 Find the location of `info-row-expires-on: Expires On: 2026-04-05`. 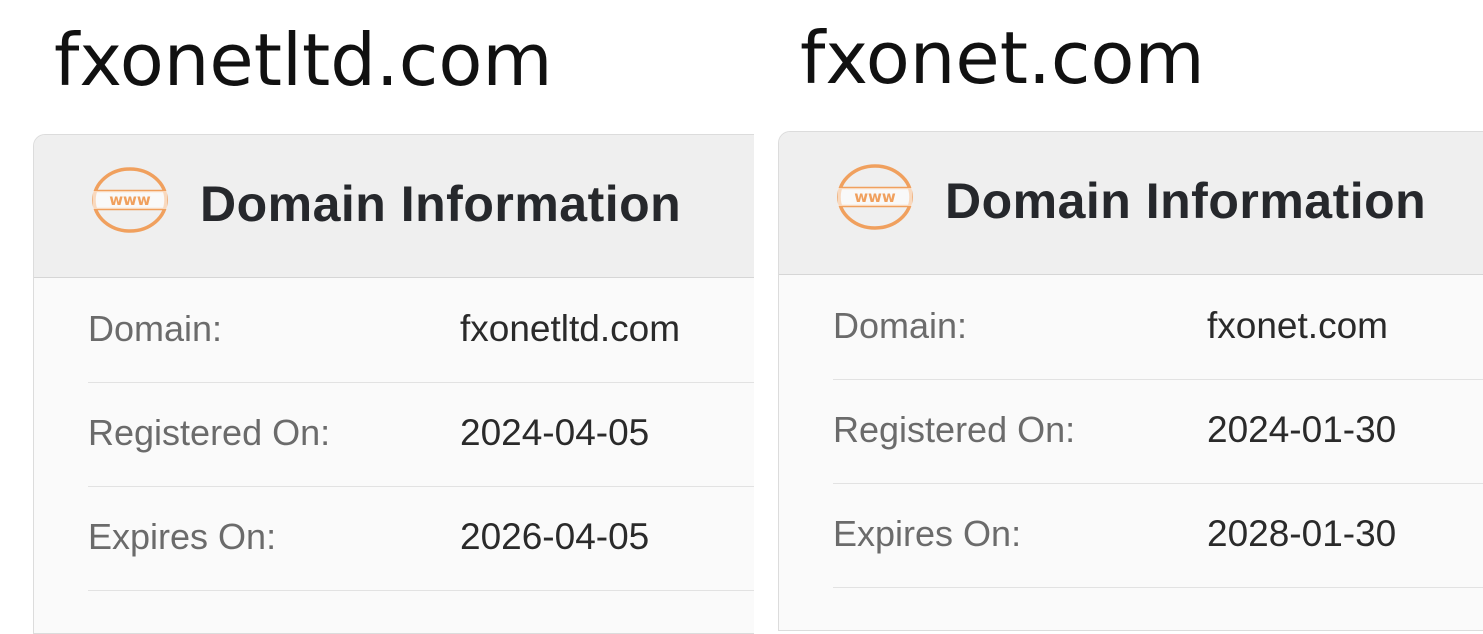

info-row-expires-on: Expires On: 2026-04-05 is located at coordinates (421, 538).